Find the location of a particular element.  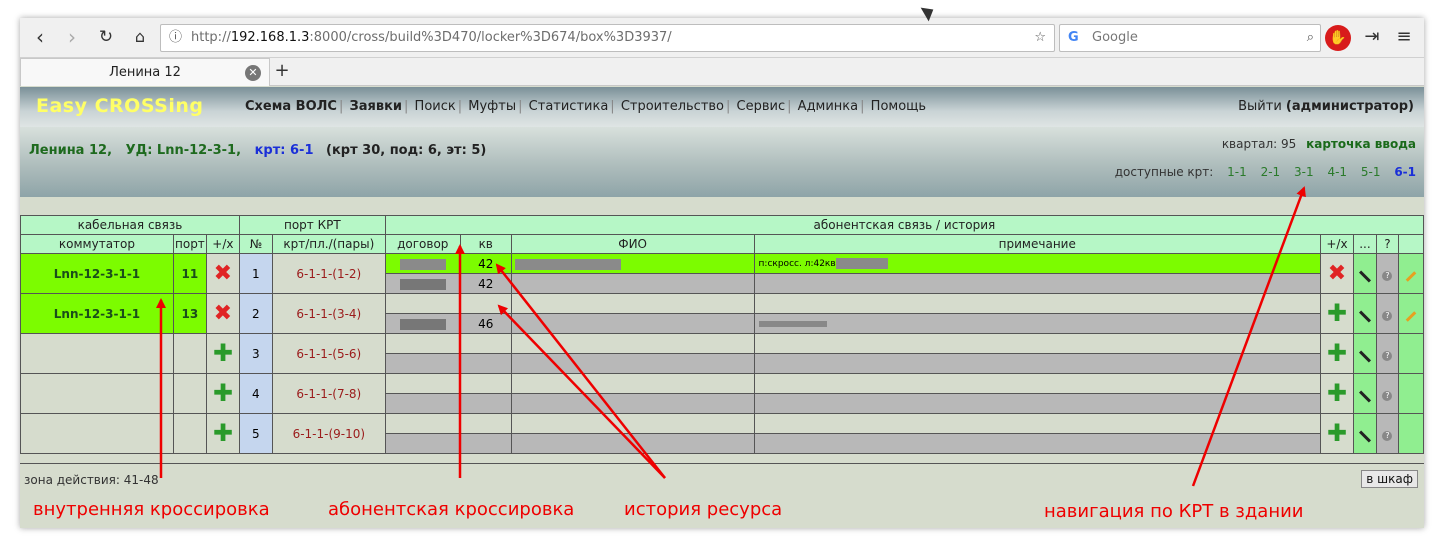

address: Ленина 12, is located at coordinates (70, 150).